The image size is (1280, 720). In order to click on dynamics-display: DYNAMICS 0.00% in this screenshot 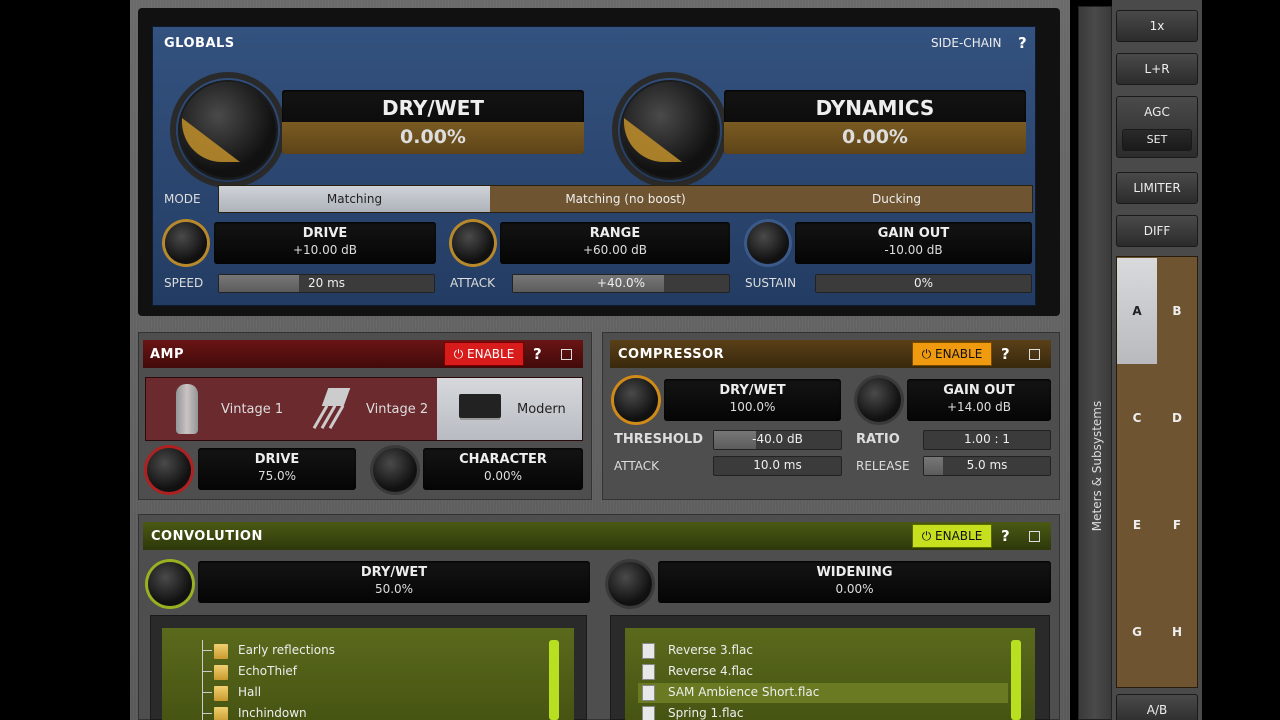, I will do `click(875, 122)`.